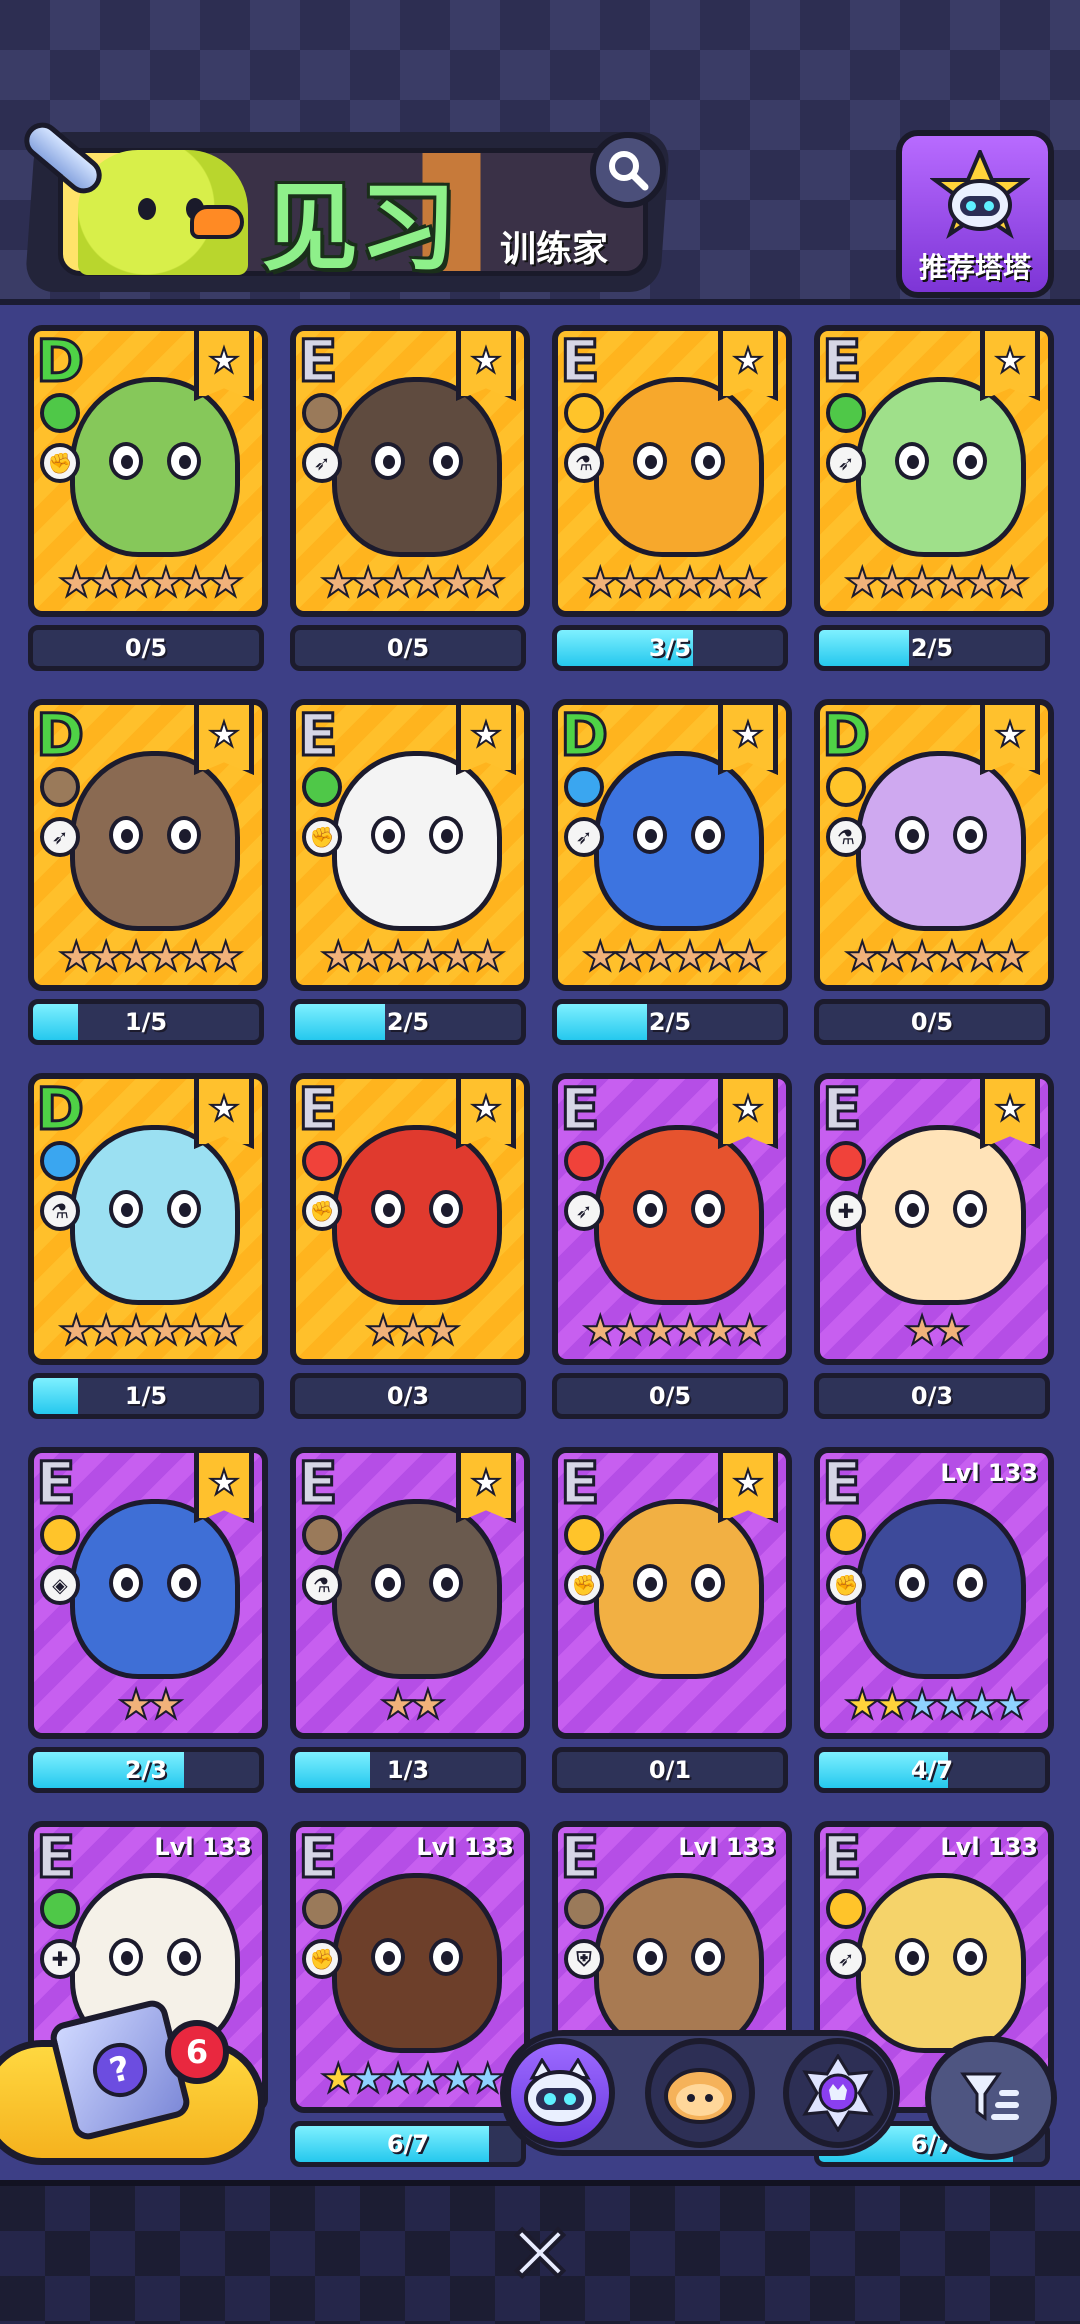 This screenshot has height=2324, width=1080. What do you see at coordinates (59, 362) in the screenshot?
I see `rank-letter: D` at bounding box center [59, 362].